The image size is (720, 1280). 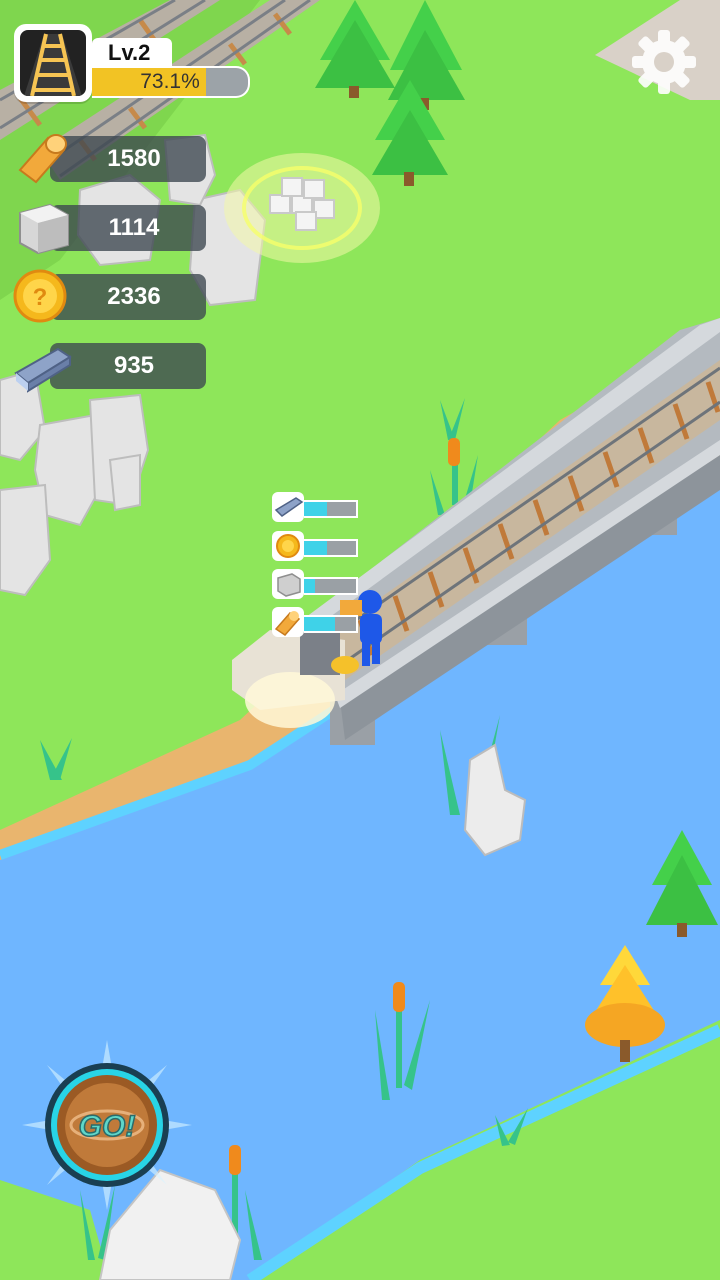 What do you see at coordinates (288, 584) in the screenshot?
I see `stone-block-icon` at bounding box center [288, 584].